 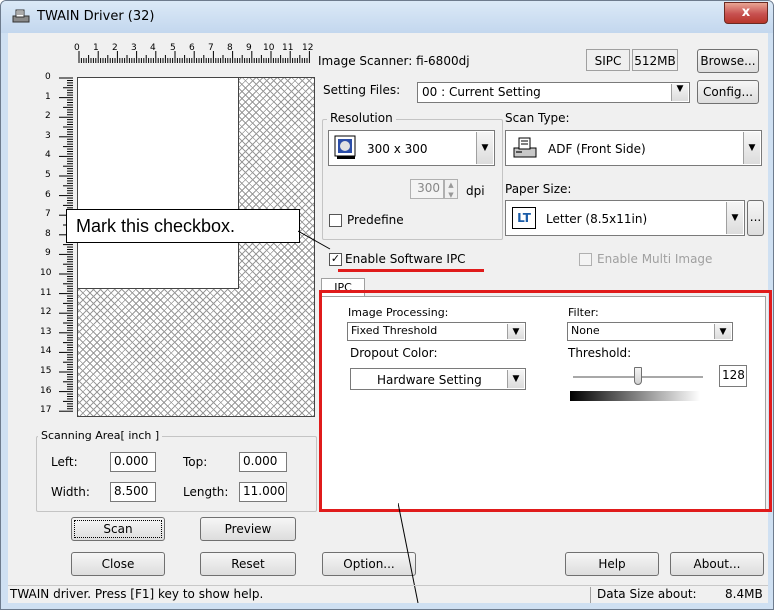 I want to click on data-size-value: 8.4MB, so click(x=744, y=594).